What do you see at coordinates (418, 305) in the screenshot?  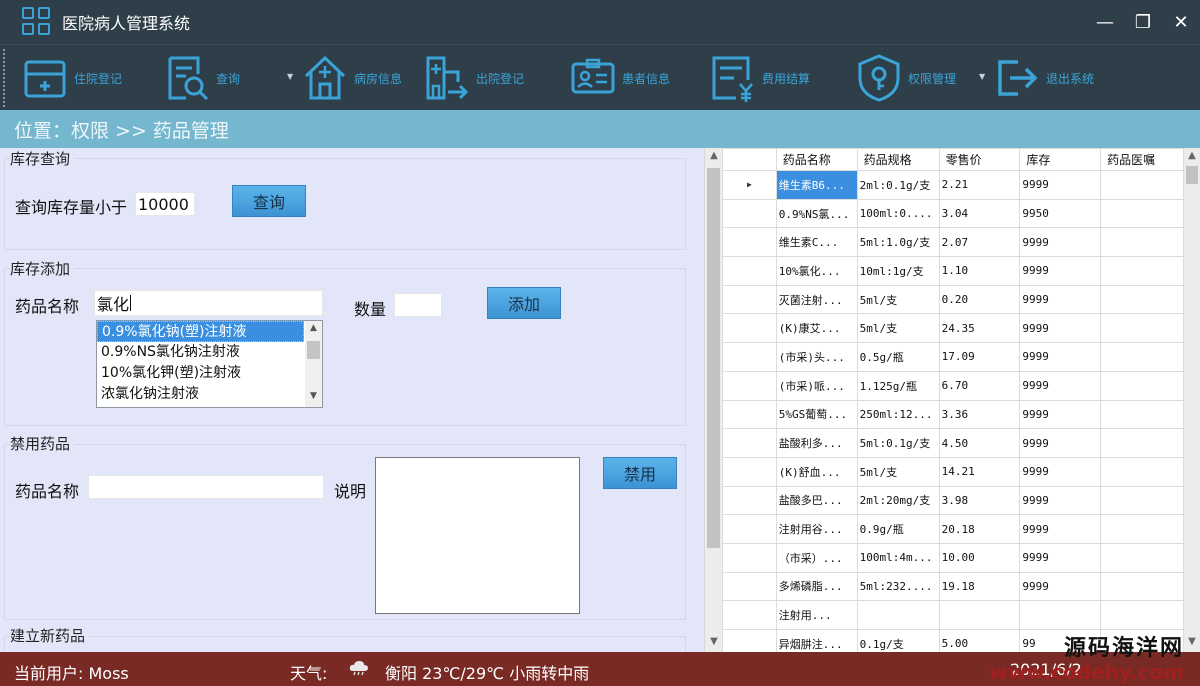 I see `quantity-input` at bounding box center [418, 305].